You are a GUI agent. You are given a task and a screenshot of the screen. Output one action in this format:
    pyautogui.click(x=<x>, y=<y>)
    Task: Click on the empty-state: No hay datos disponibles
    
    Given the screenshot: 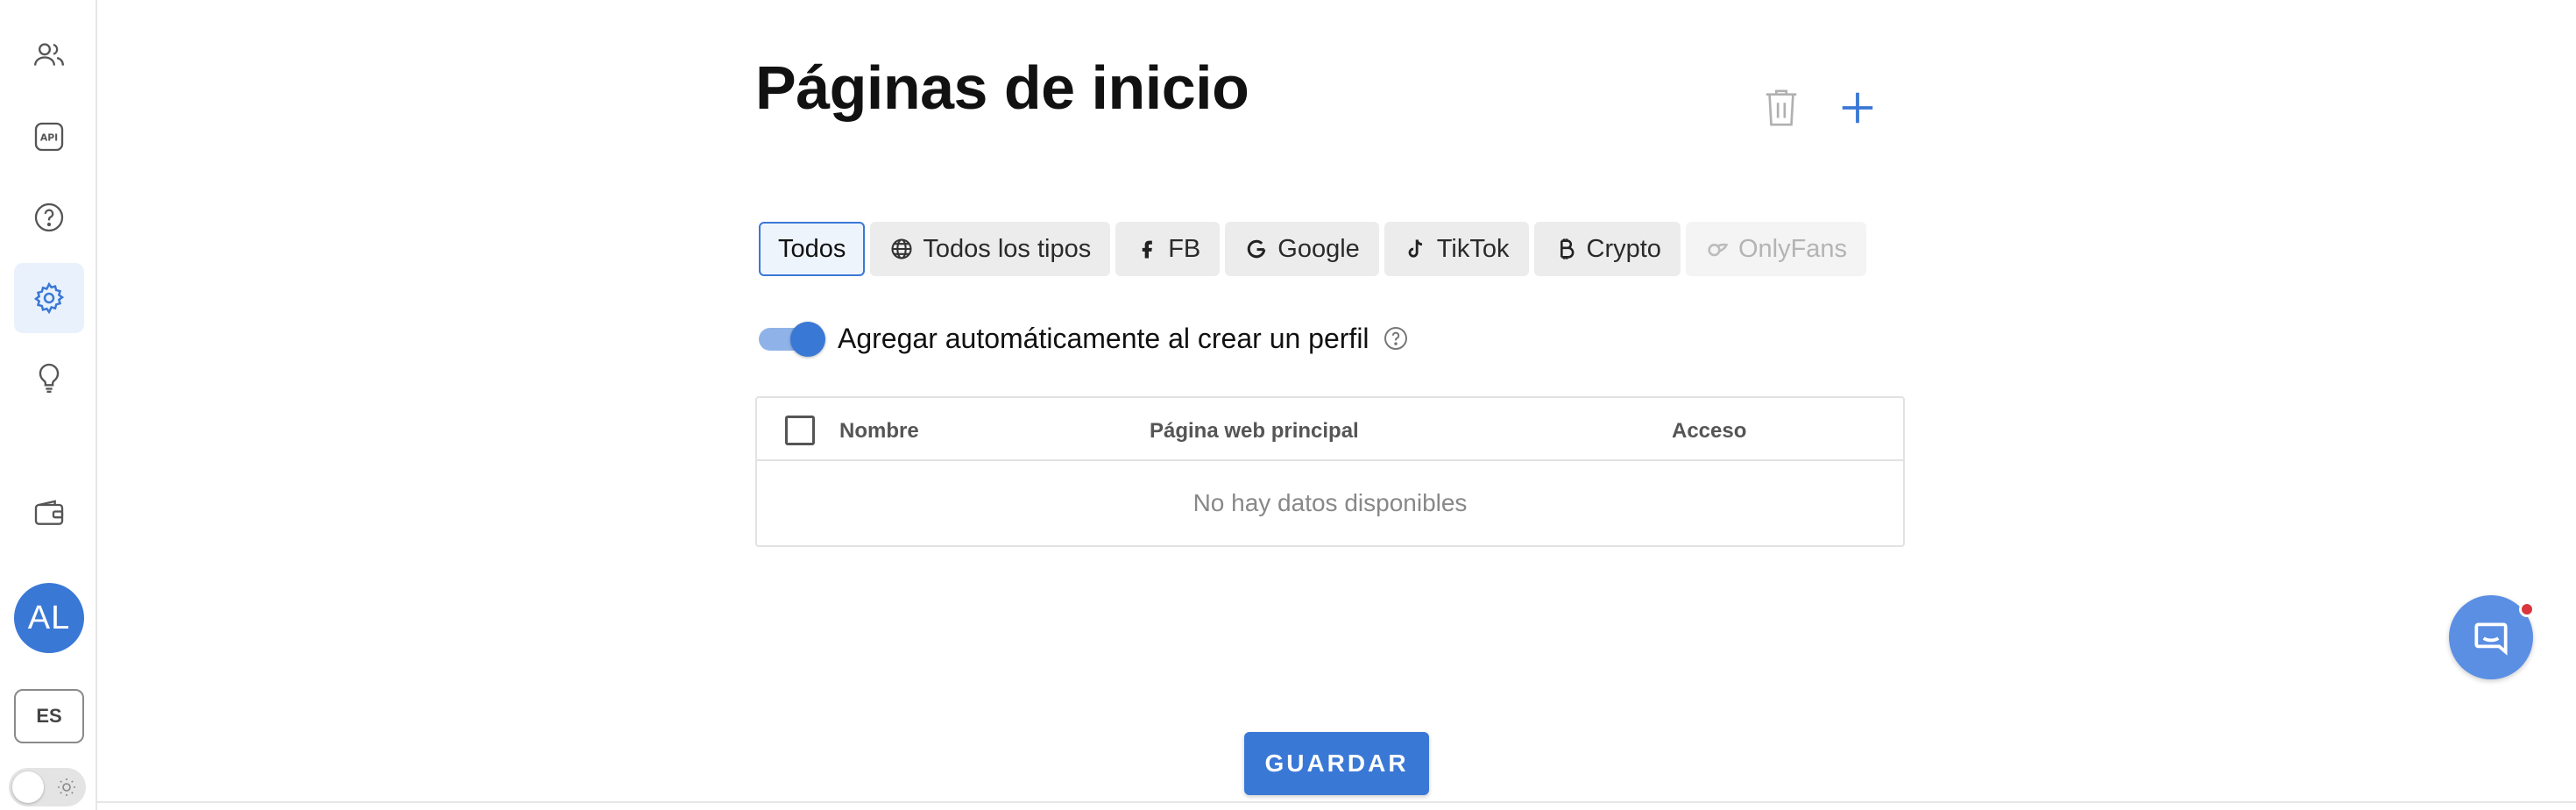 What is the action you would take?
    pyautogui.click(x=1330, y=503)
    